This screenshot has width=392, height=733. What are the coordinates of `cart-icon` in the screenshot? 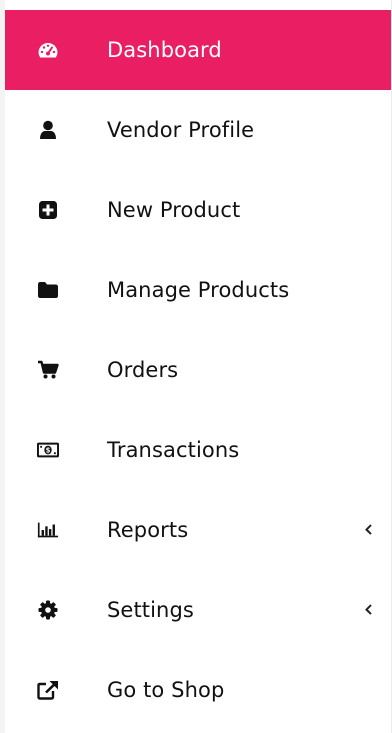 It's located at (48, 370).